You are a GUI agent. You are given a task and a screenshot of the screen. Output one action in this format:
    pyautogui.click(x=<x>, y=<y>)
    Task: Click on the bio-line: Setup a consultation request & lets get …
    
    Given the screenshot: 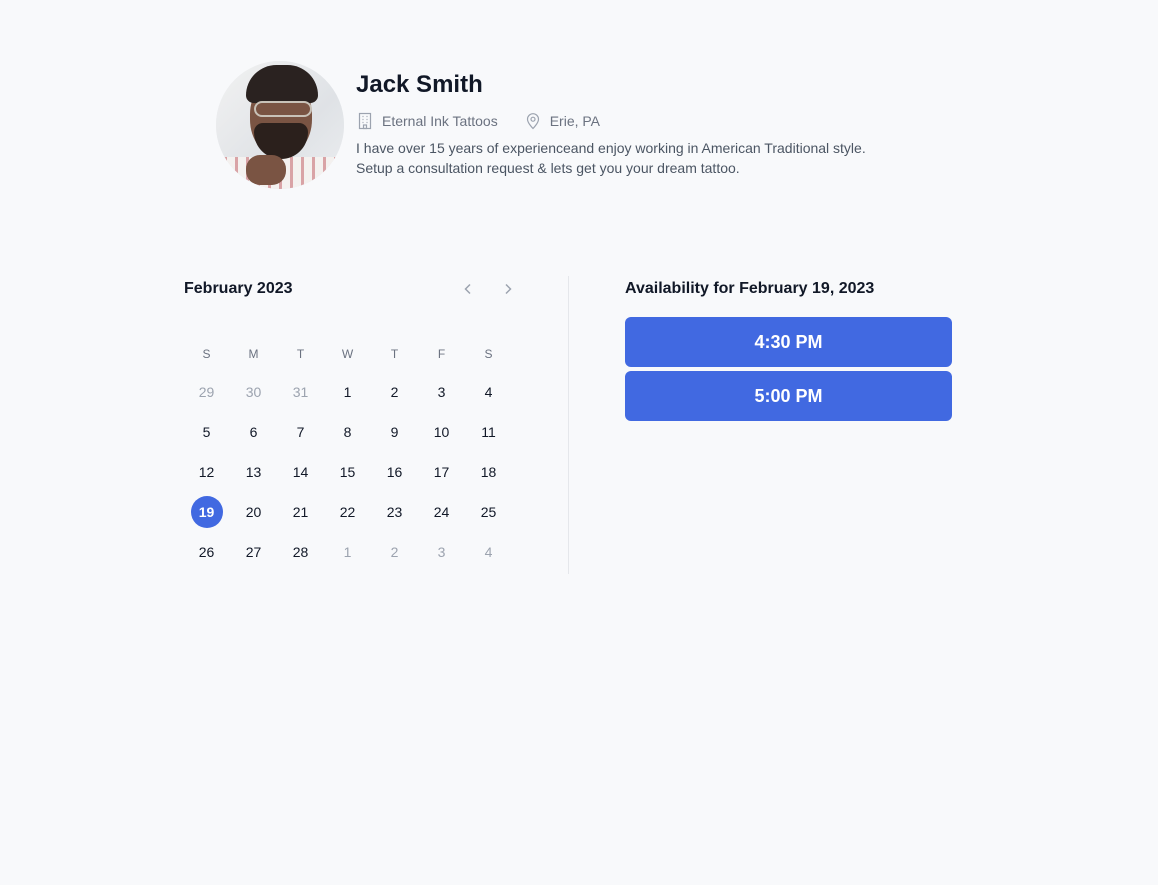 What is the action you would take?
    pyautogui.click(x=548, y=168)
    